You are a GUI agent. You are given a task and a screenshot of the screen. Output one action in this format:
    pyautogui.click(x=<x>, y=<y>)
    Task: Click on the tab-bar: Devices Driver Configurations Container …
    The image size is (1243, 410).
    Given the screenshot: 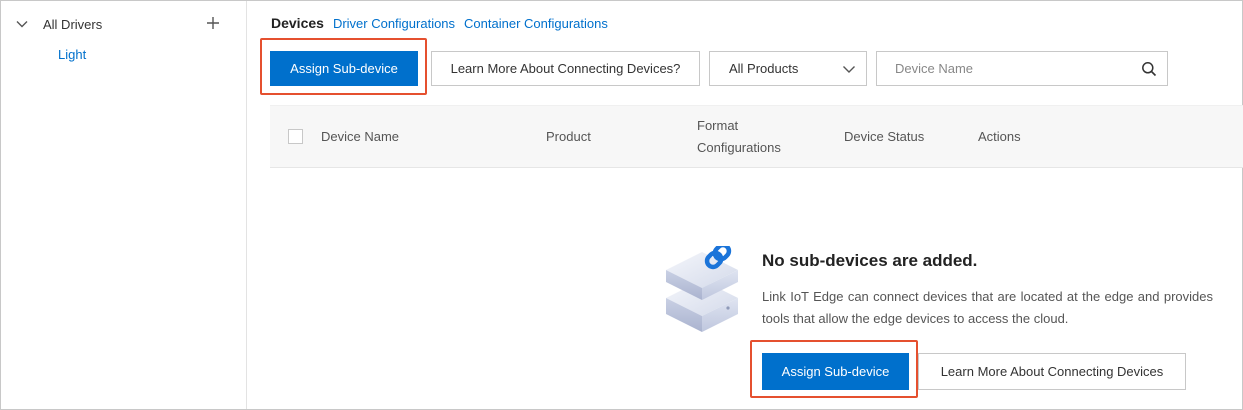 What is the action you would take?
    pyautogui.click(x=439, y=23)
    